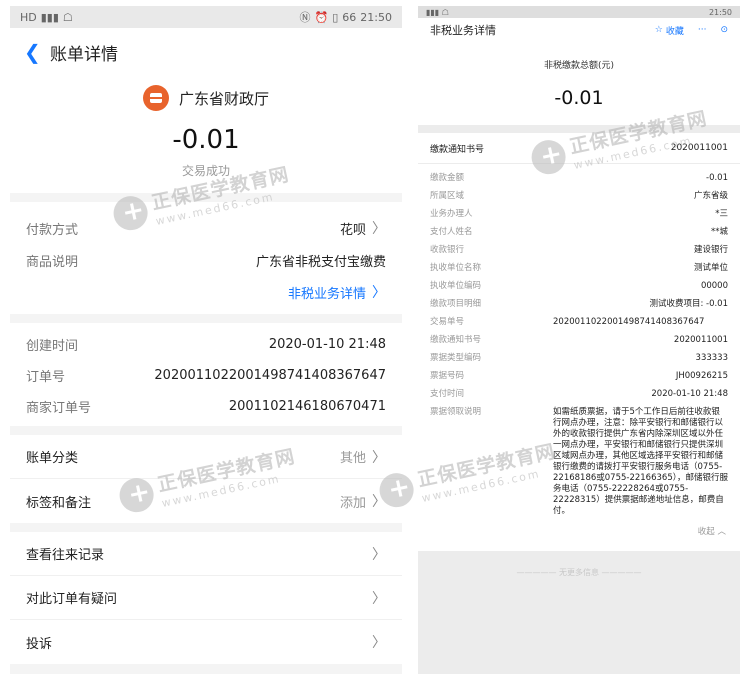  I want to click on tags-row: 标签和备注 添加〉, so click(206, 501).